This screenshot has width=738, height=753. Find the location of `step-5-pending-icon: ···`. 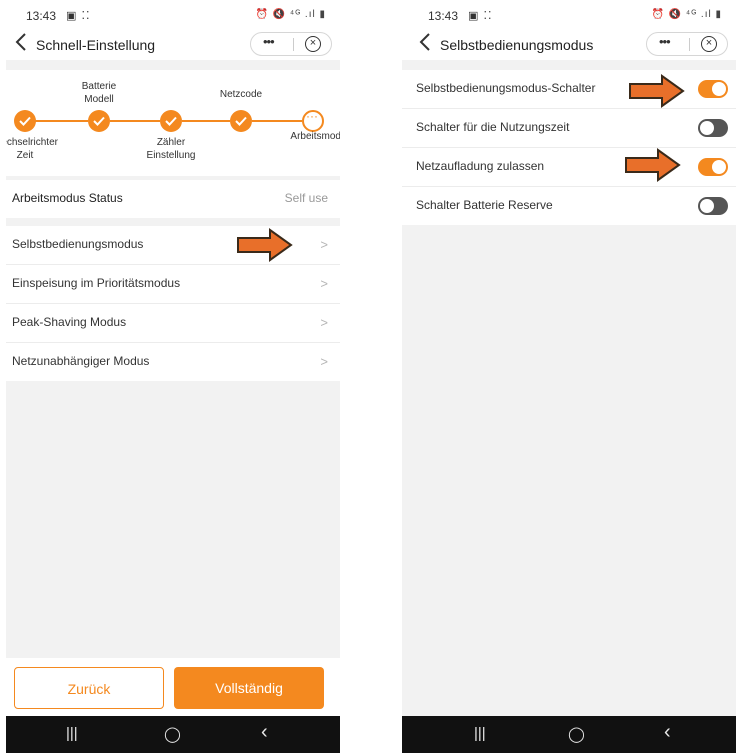

step-5-pending-icon: ··· is located at coordinates (313, 120).